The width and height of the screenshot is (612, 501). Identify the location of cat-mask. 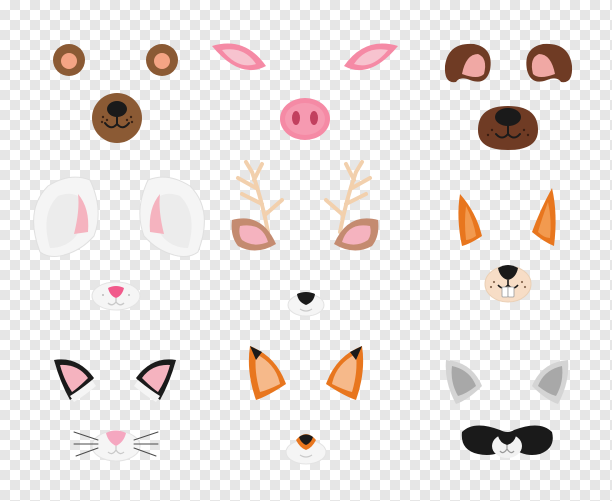
(115, 410).